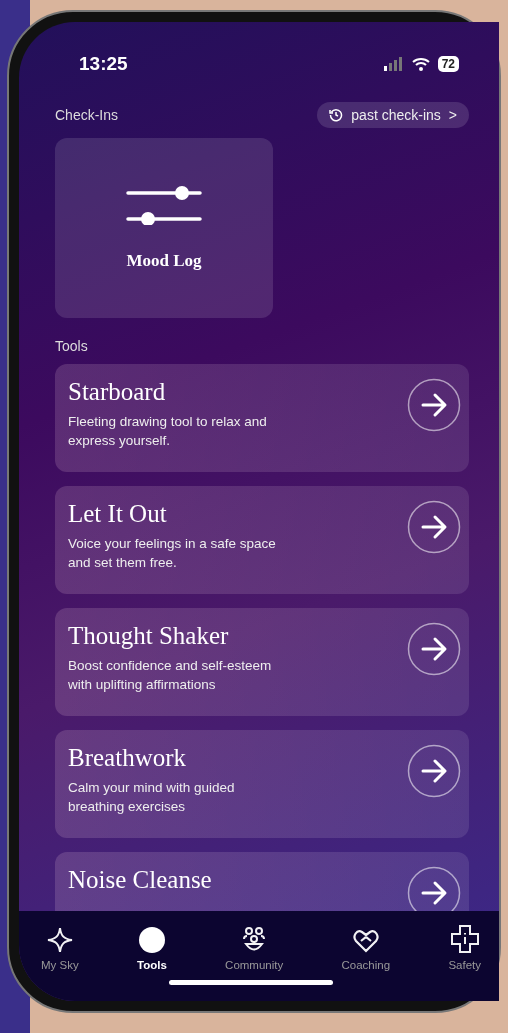 The width and height of the screenshot is (508, 1033). What do you see at coordinates (365, 941) in the screenshot?
I see `heart-icon` at bounding box center [365, 941].